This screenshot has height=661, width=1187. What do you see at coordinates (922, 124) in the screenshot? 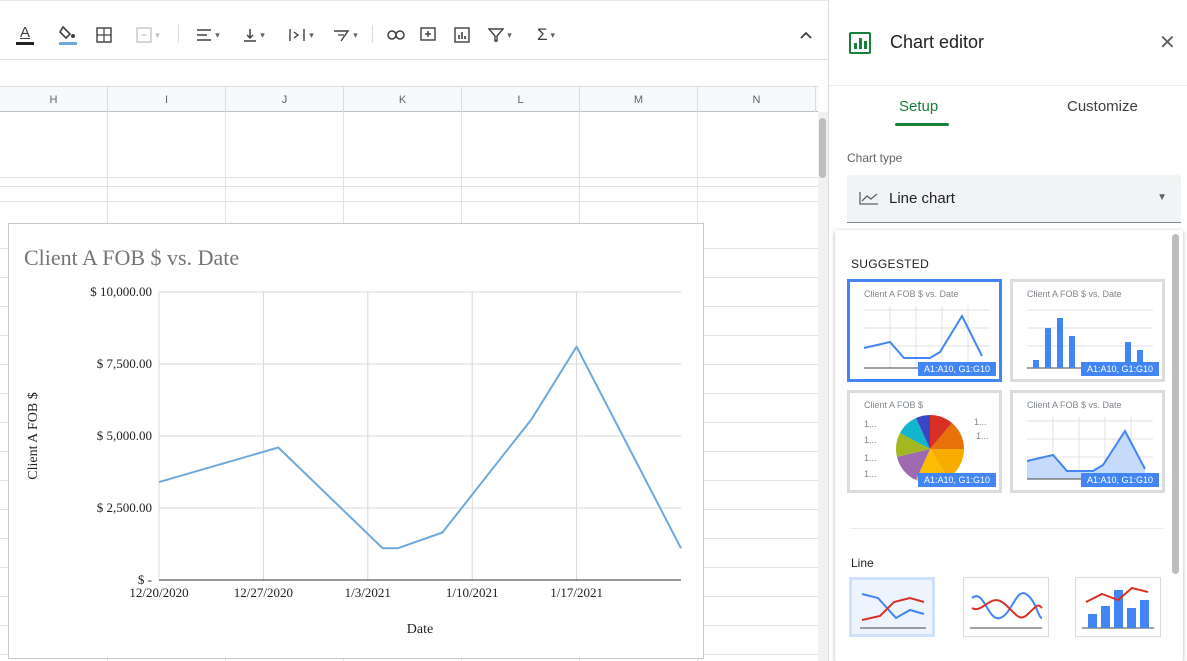
I see `active-tab-indicator` at bounding box center [922, 124].